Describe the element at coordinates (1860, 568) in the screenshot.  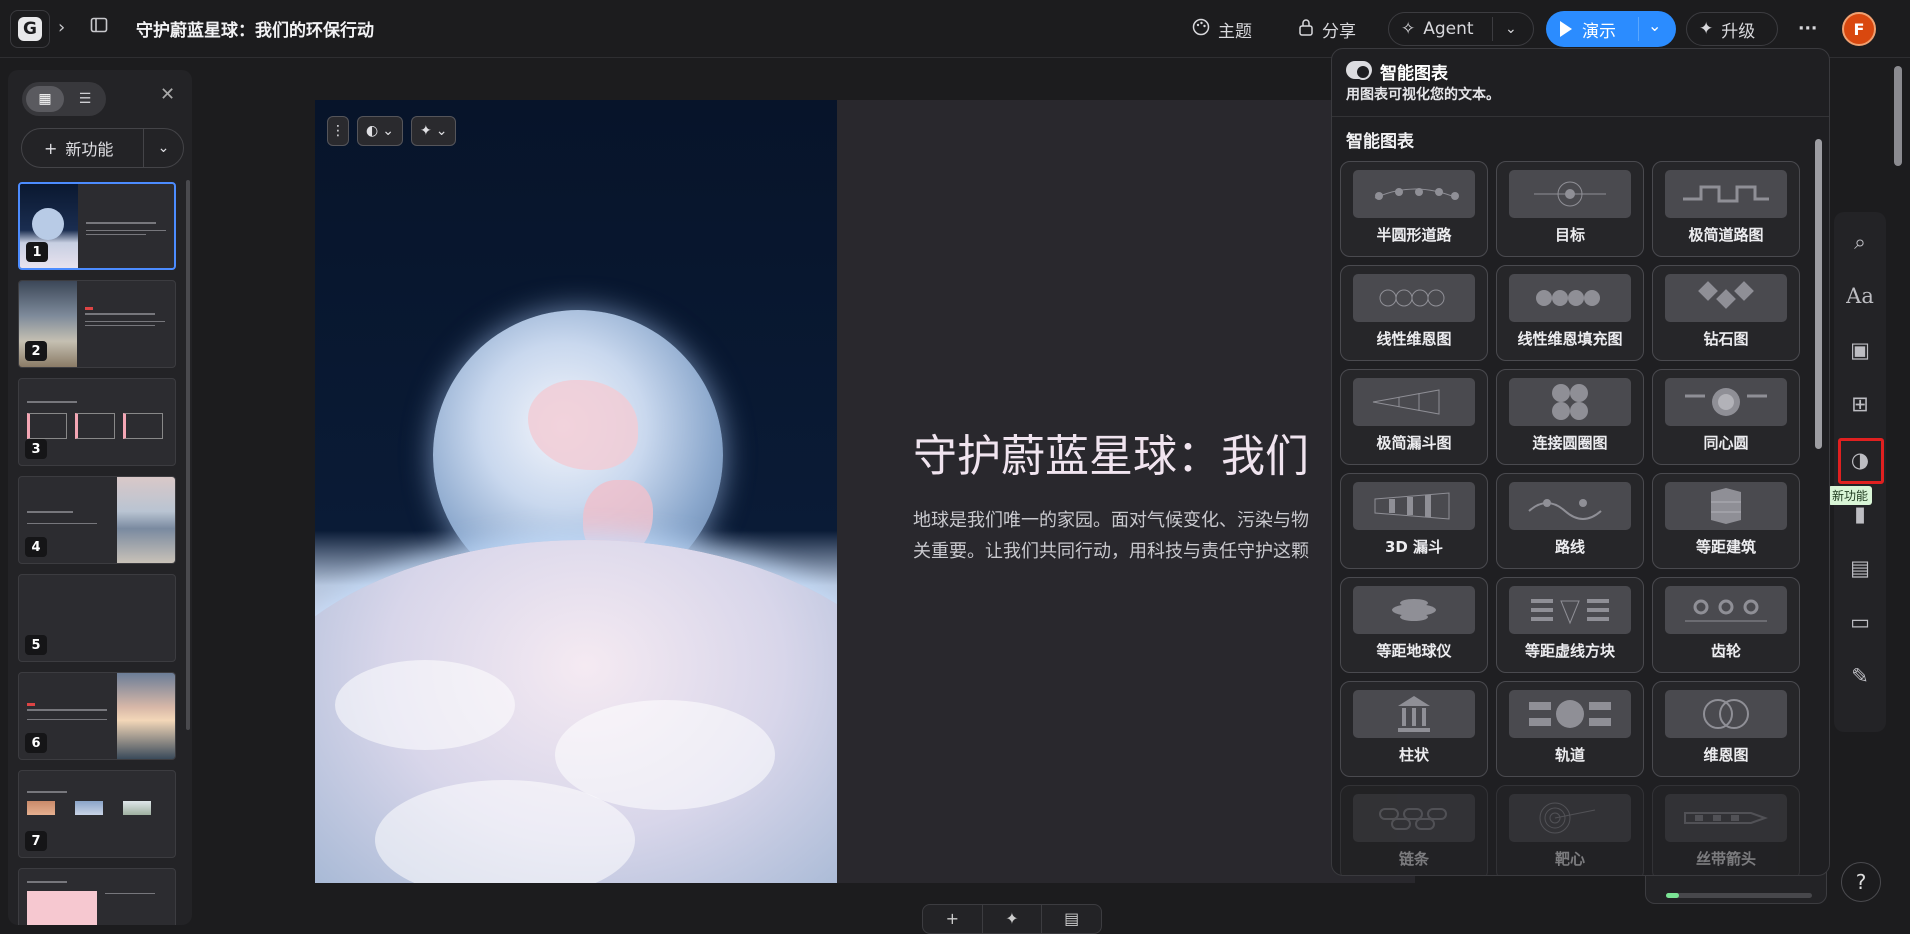
I see `video-icon: ▤` at that location.